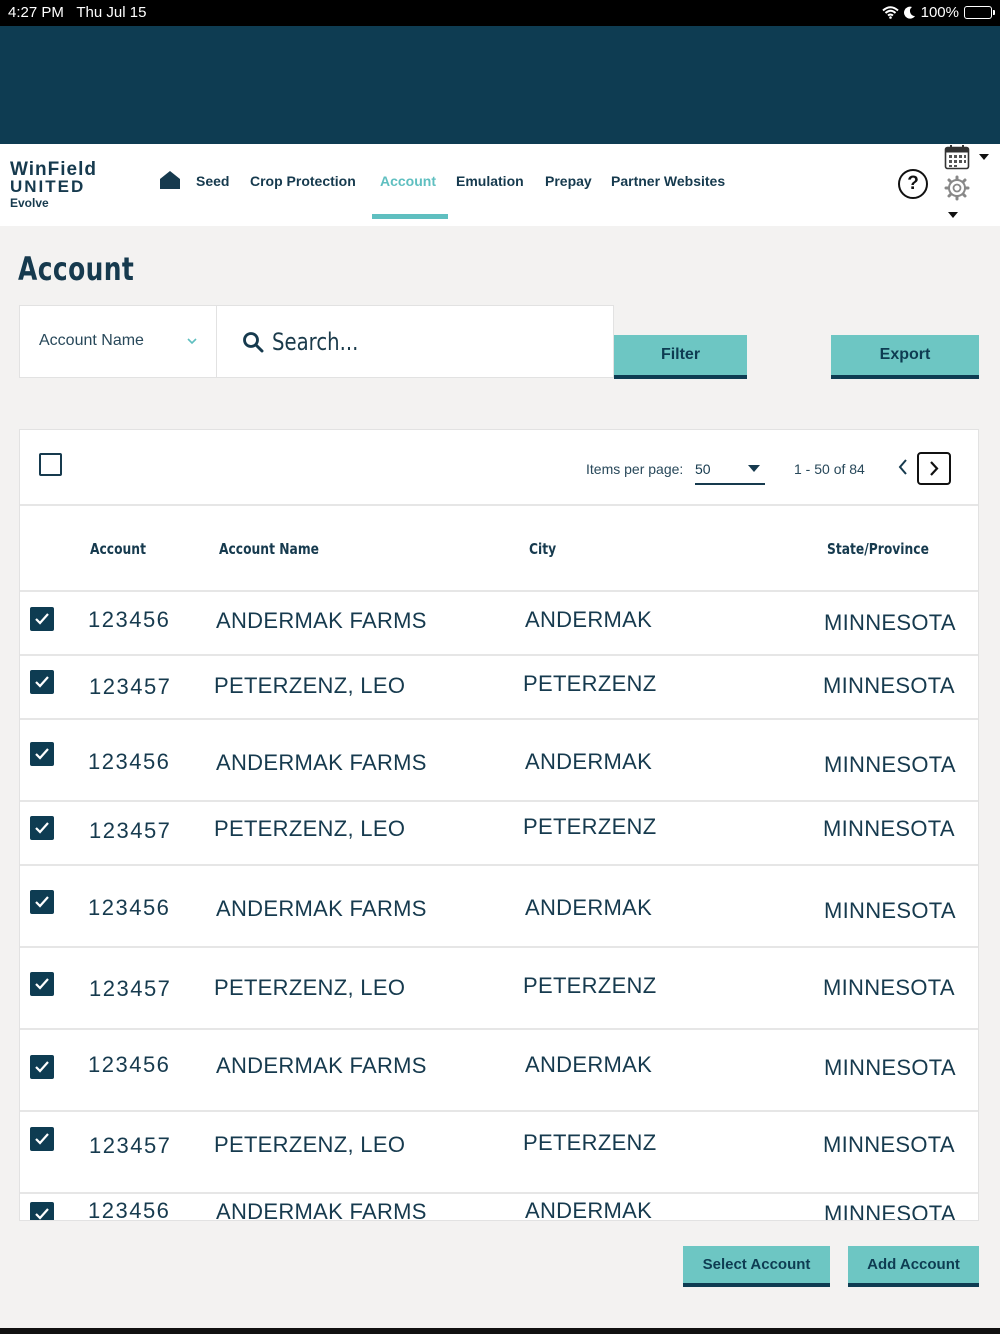  I want to click on items-per-page-value: 50, so click(703, 469).